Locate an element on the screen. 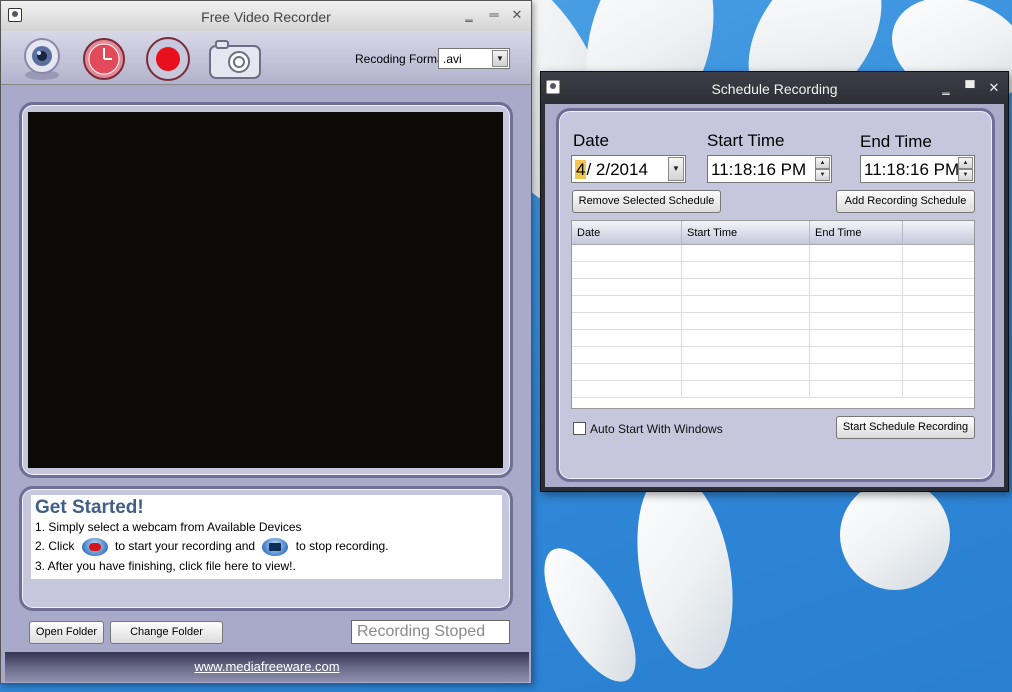  end-time-label: End Time is located at coordinates (896, 141).